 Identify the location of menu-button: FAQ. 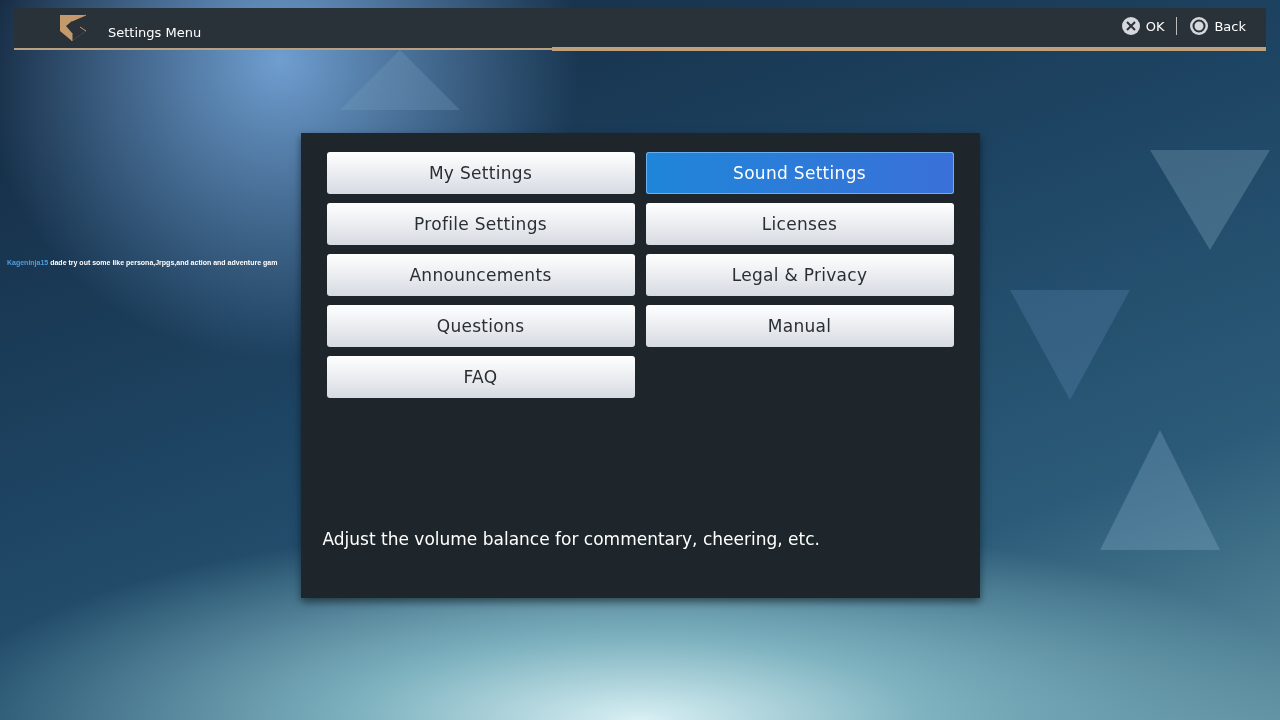
(480, 377).